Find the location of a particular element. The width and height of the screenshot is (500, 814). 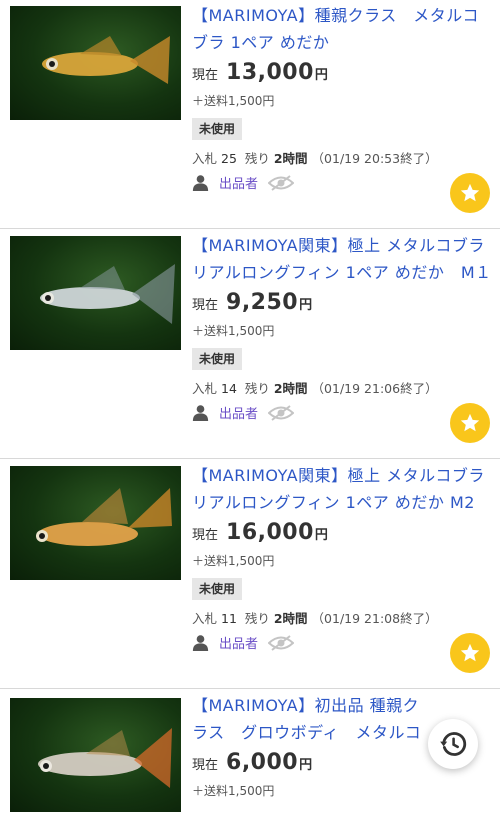

current-price: 6,000 is located at coordinates (262, 762).